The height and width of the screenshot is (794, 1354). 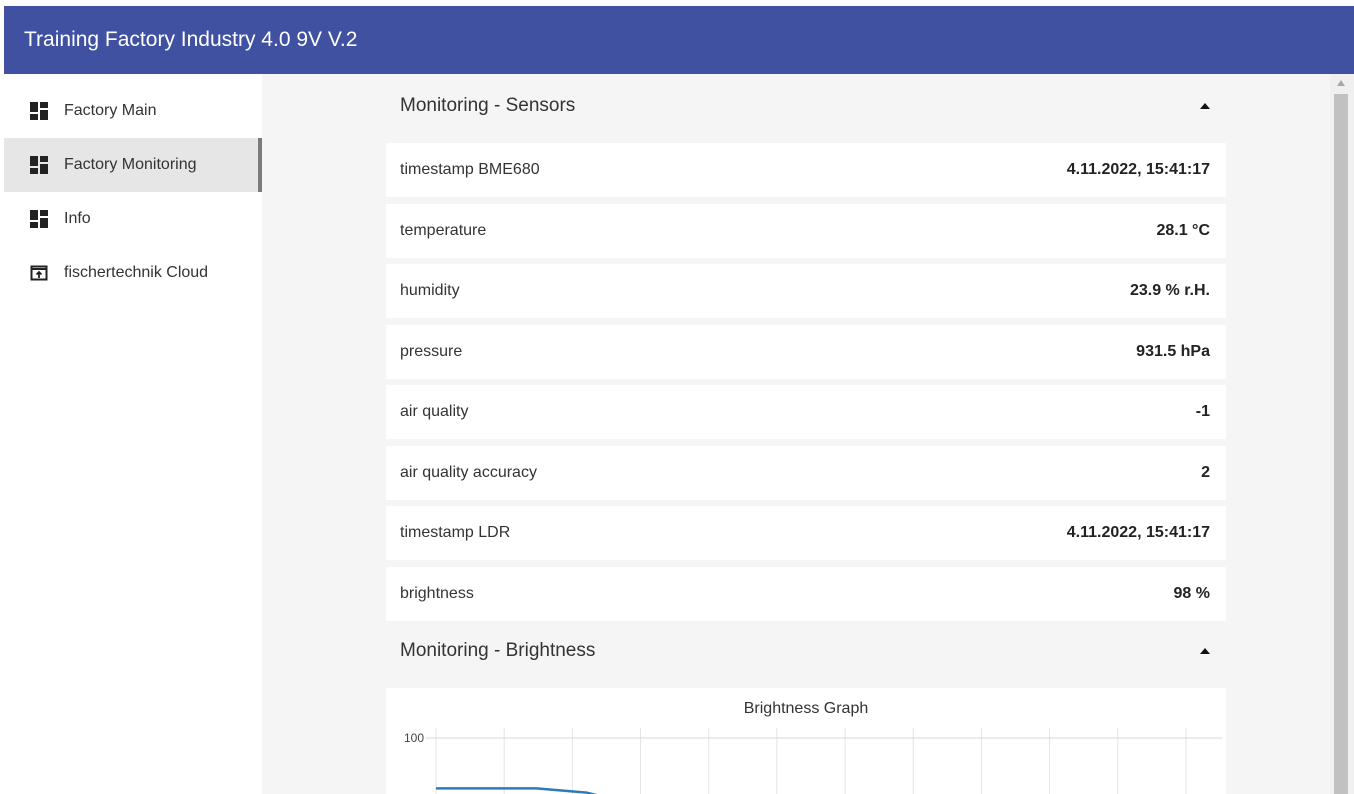 What do you see at coordinates (133, 219) in the screenshot?
I see `sidebar-item-info: Info` at bounding box center [133, 219].